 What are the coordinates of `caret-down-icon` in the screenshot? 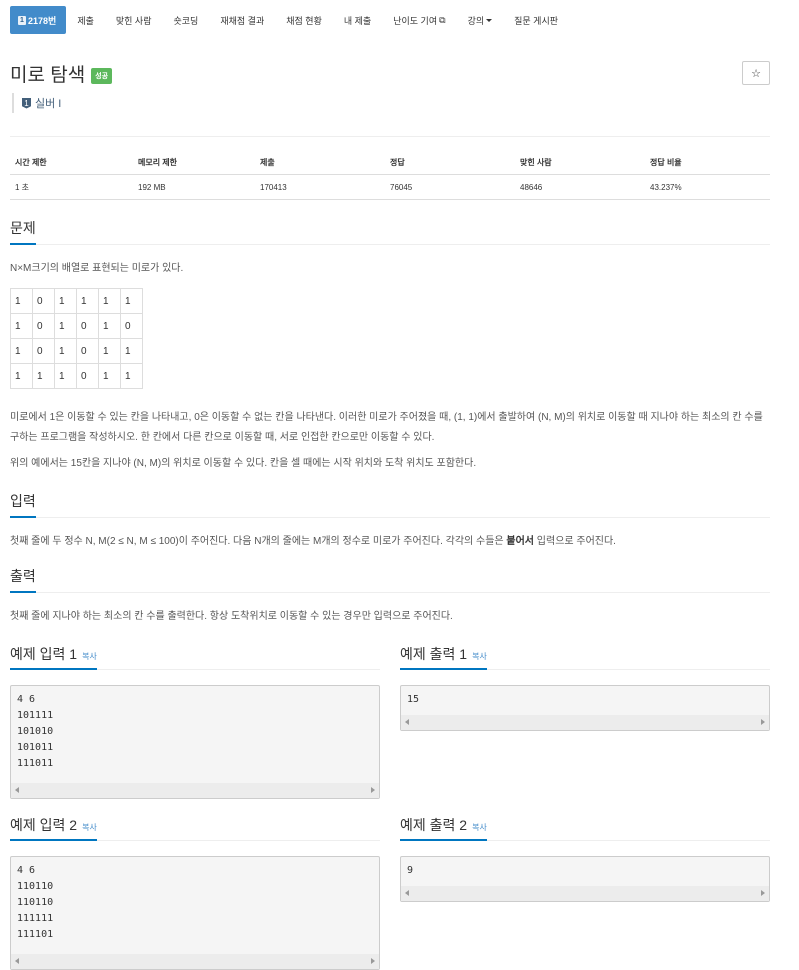 It's located at (489, 20).